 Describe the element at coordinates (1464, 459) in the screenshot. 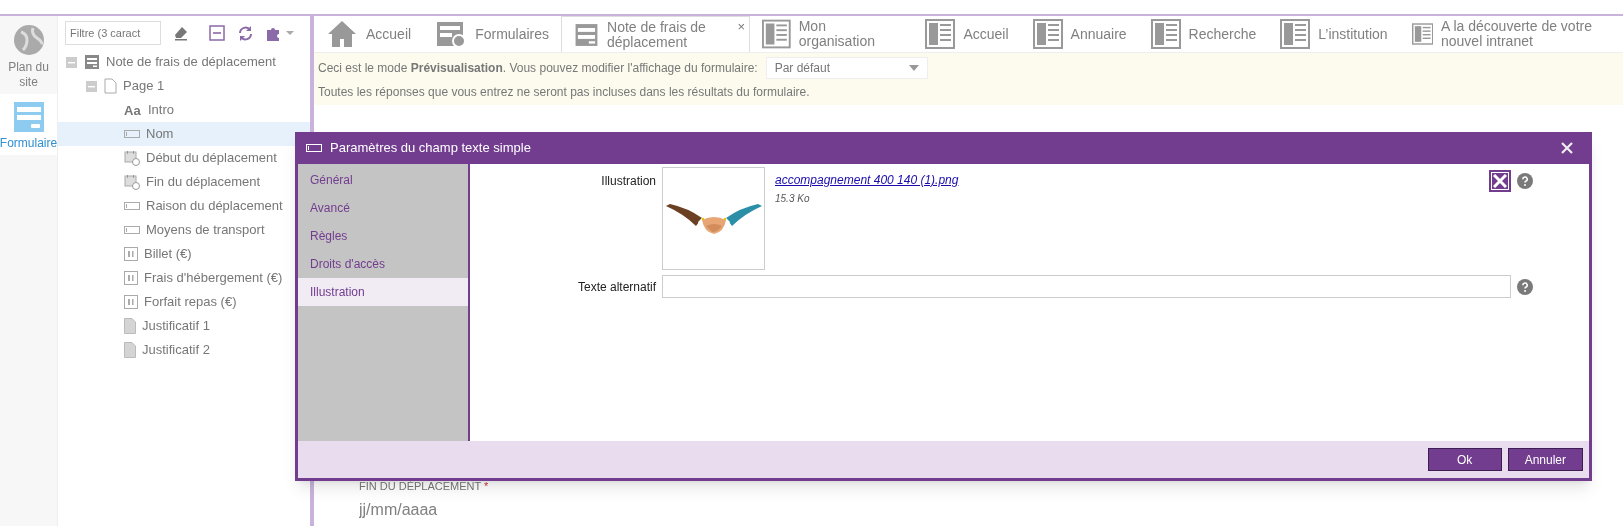

I see `dialog-button: Ok` at that location.